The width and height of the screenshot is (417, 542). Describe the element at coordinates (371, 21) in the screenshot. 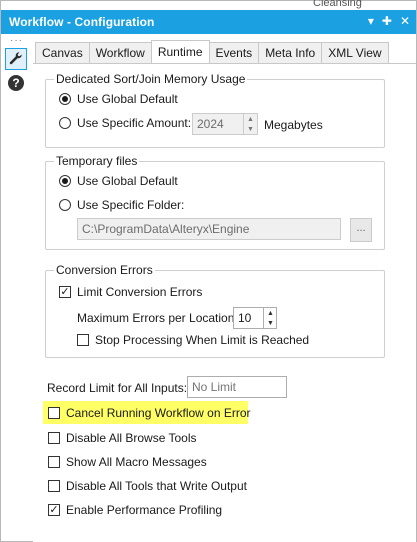

I see `dropdown-icon: ▾` at that location.